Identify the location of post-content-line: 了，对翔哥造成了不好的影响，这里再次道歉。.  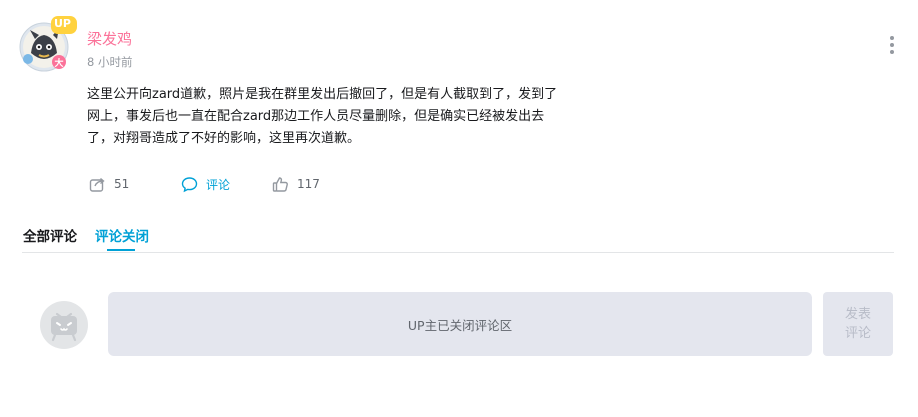
(224, 138).